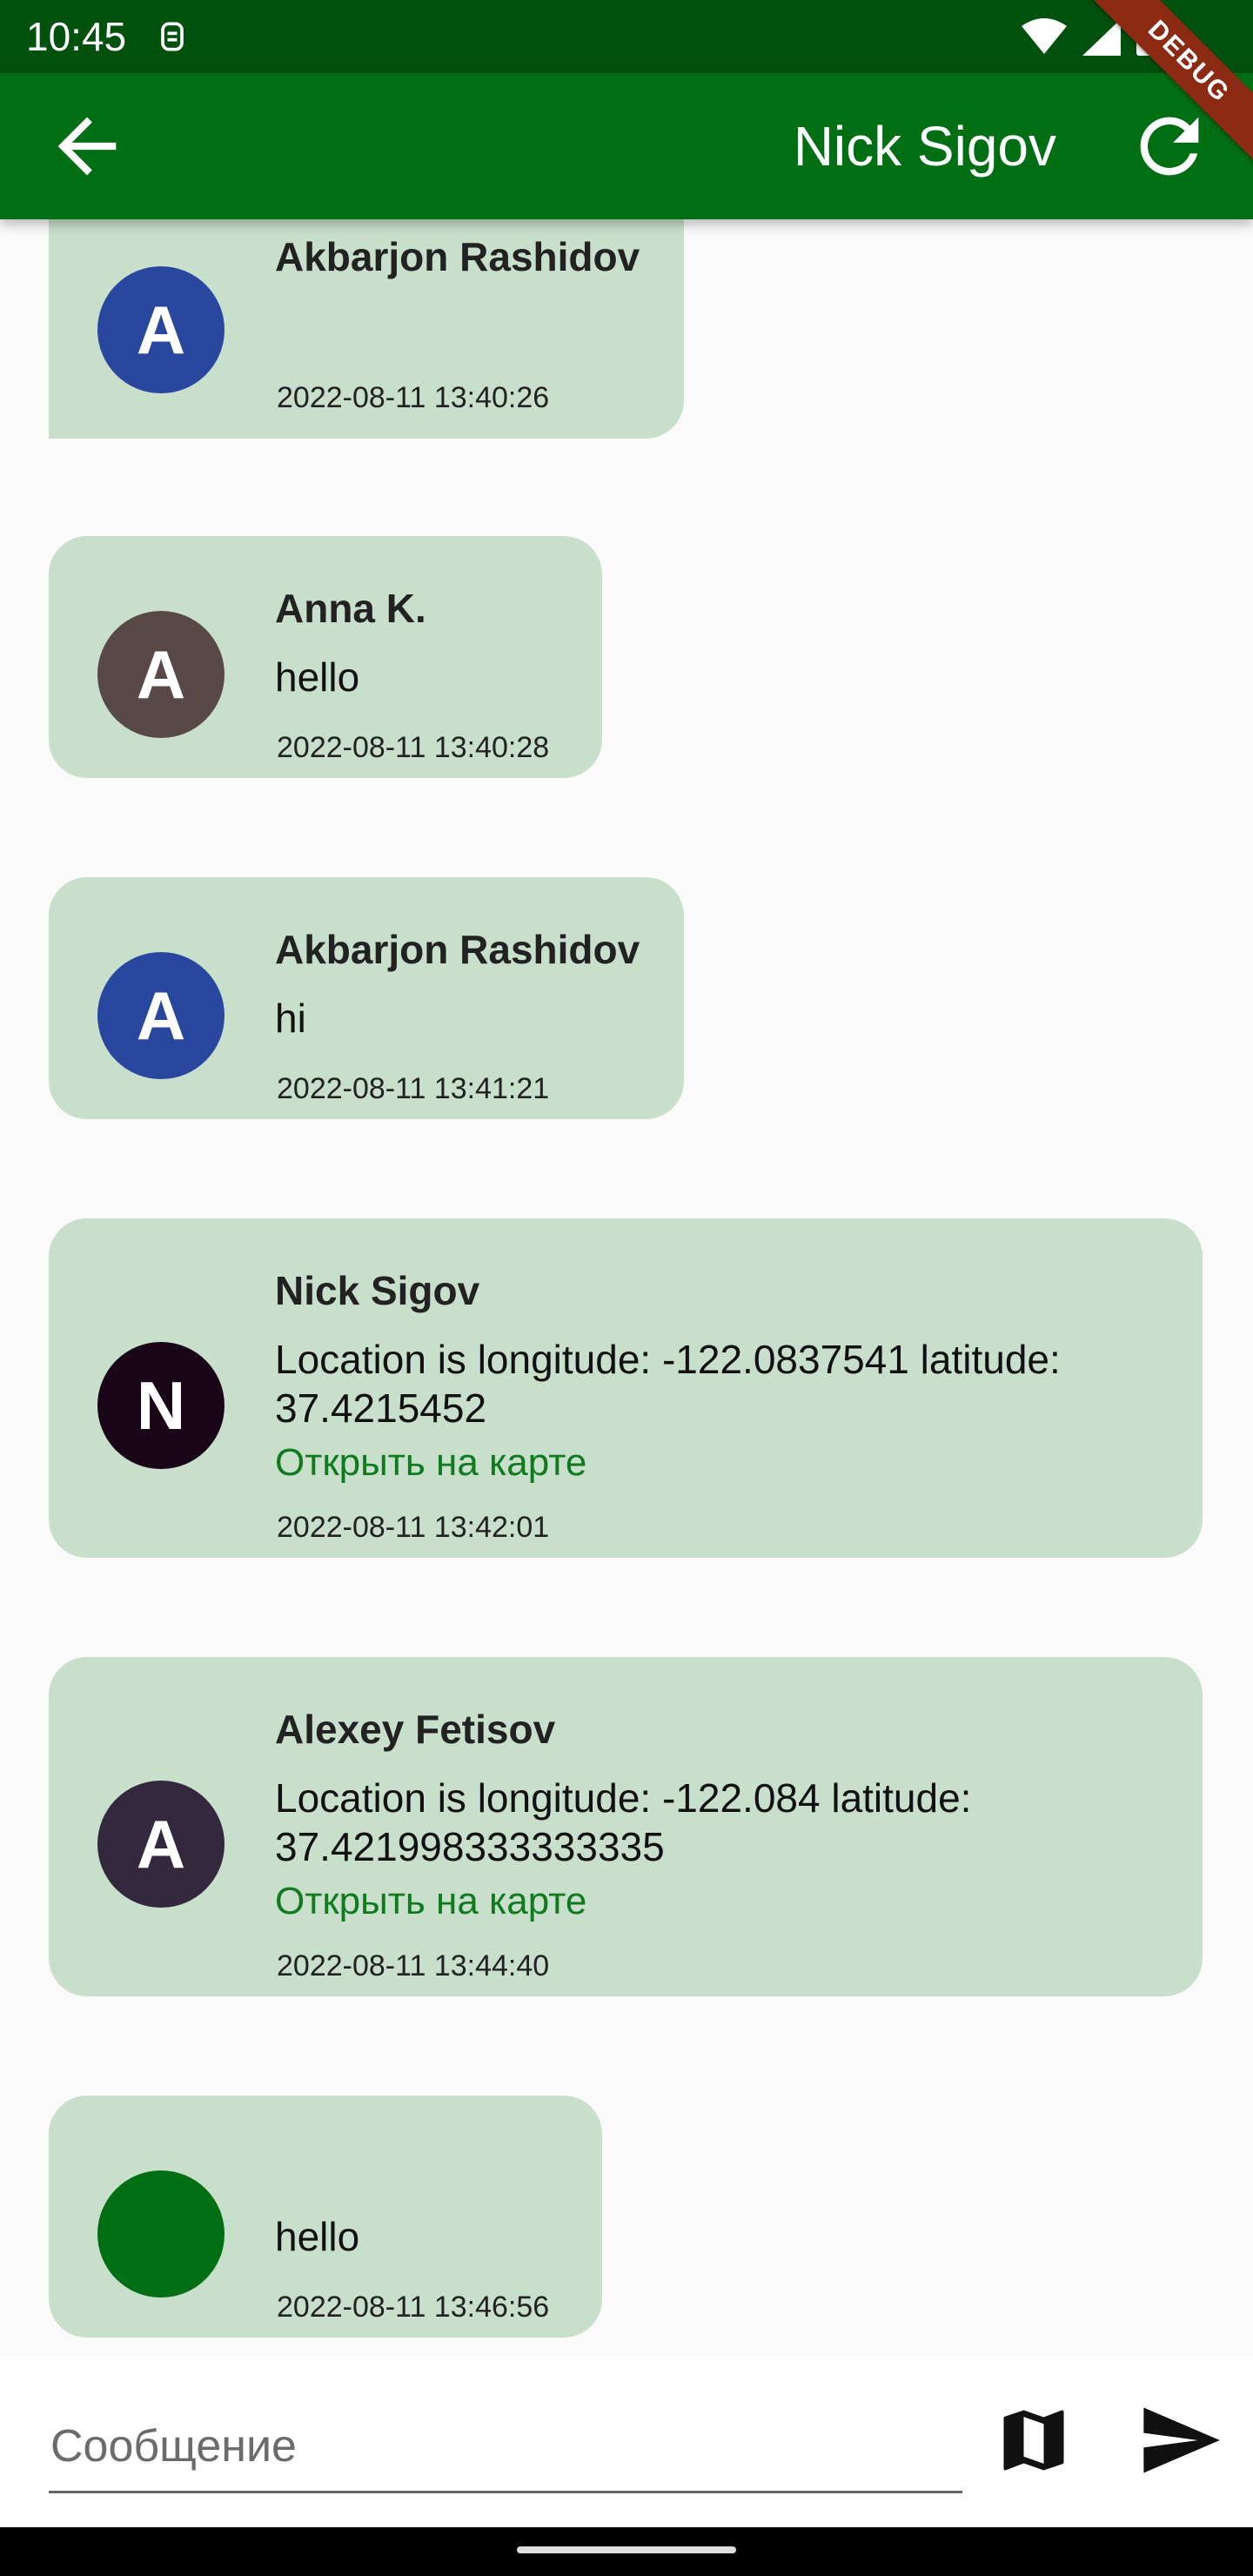 The image size is (1253, 2576). What do you see at coordinates (160, 2234) in the screenshot?
I see `avatar` at bounding box center [160, 2234].